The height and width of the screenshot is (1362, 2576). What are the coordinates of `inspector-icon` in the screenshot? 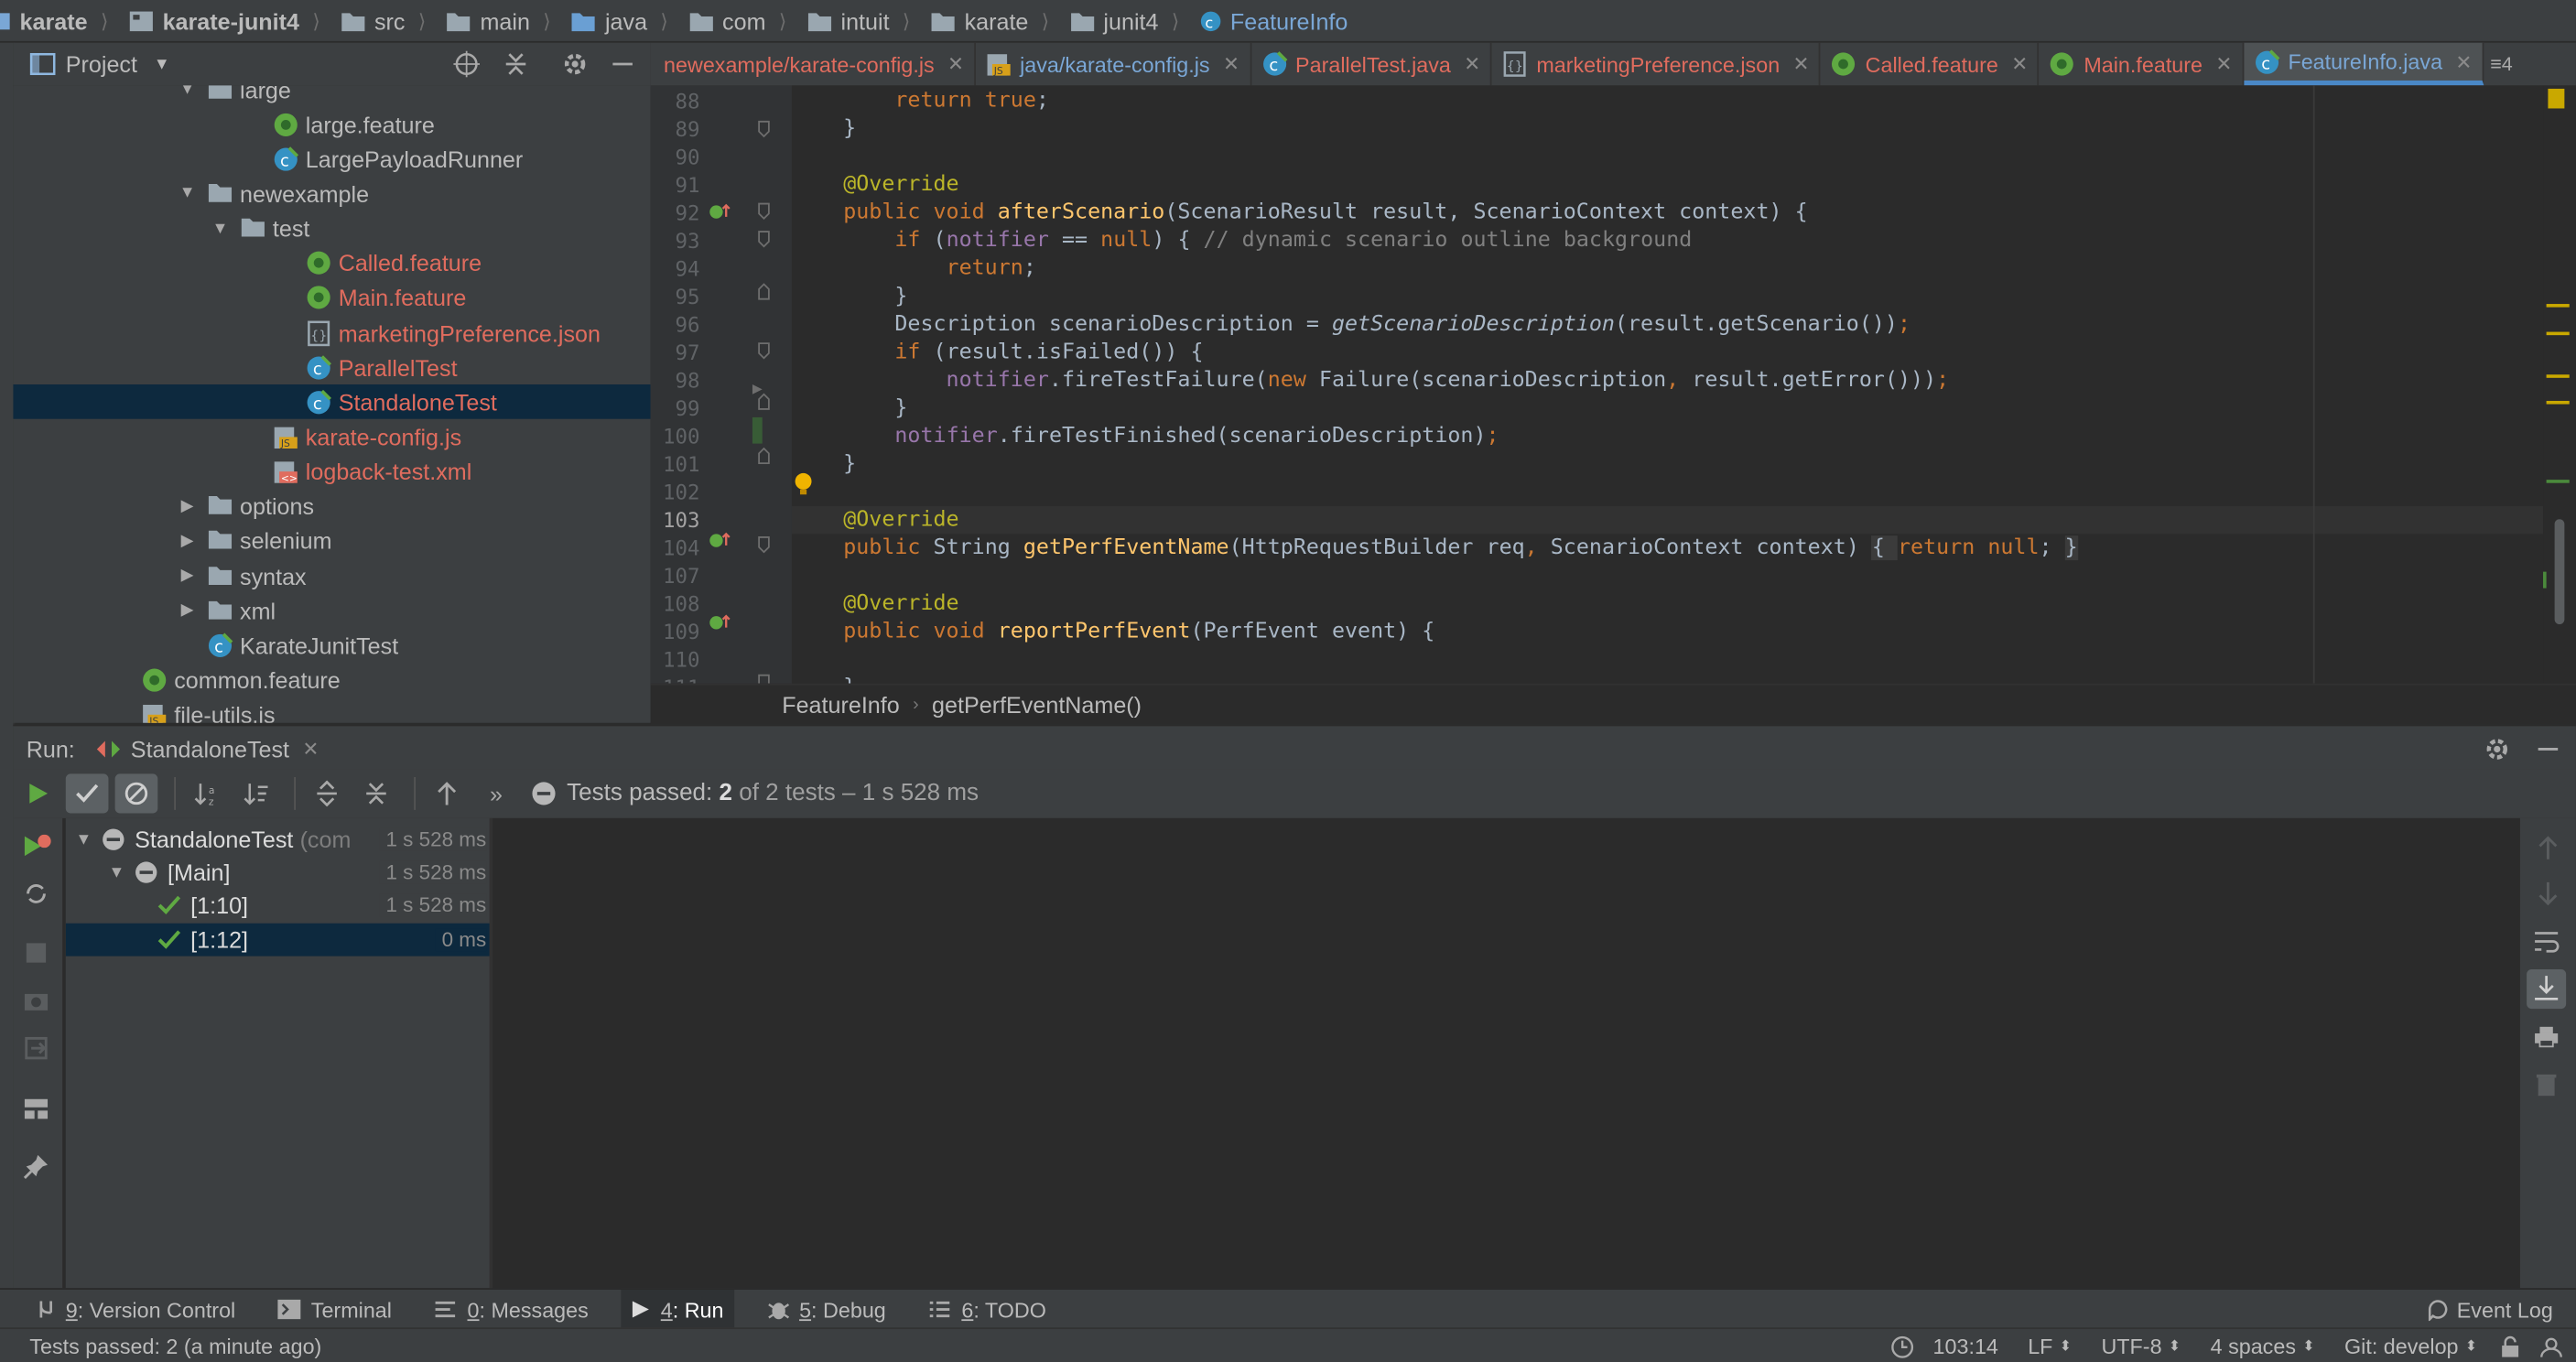 It's located at (2550, 1346).